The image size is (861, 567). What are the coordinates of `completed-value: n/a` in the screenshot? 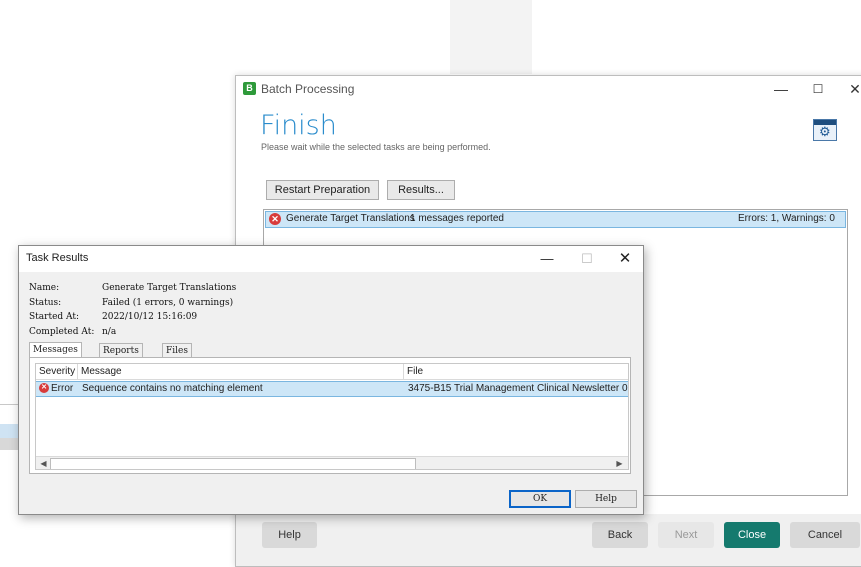 It's located at (109, 332).